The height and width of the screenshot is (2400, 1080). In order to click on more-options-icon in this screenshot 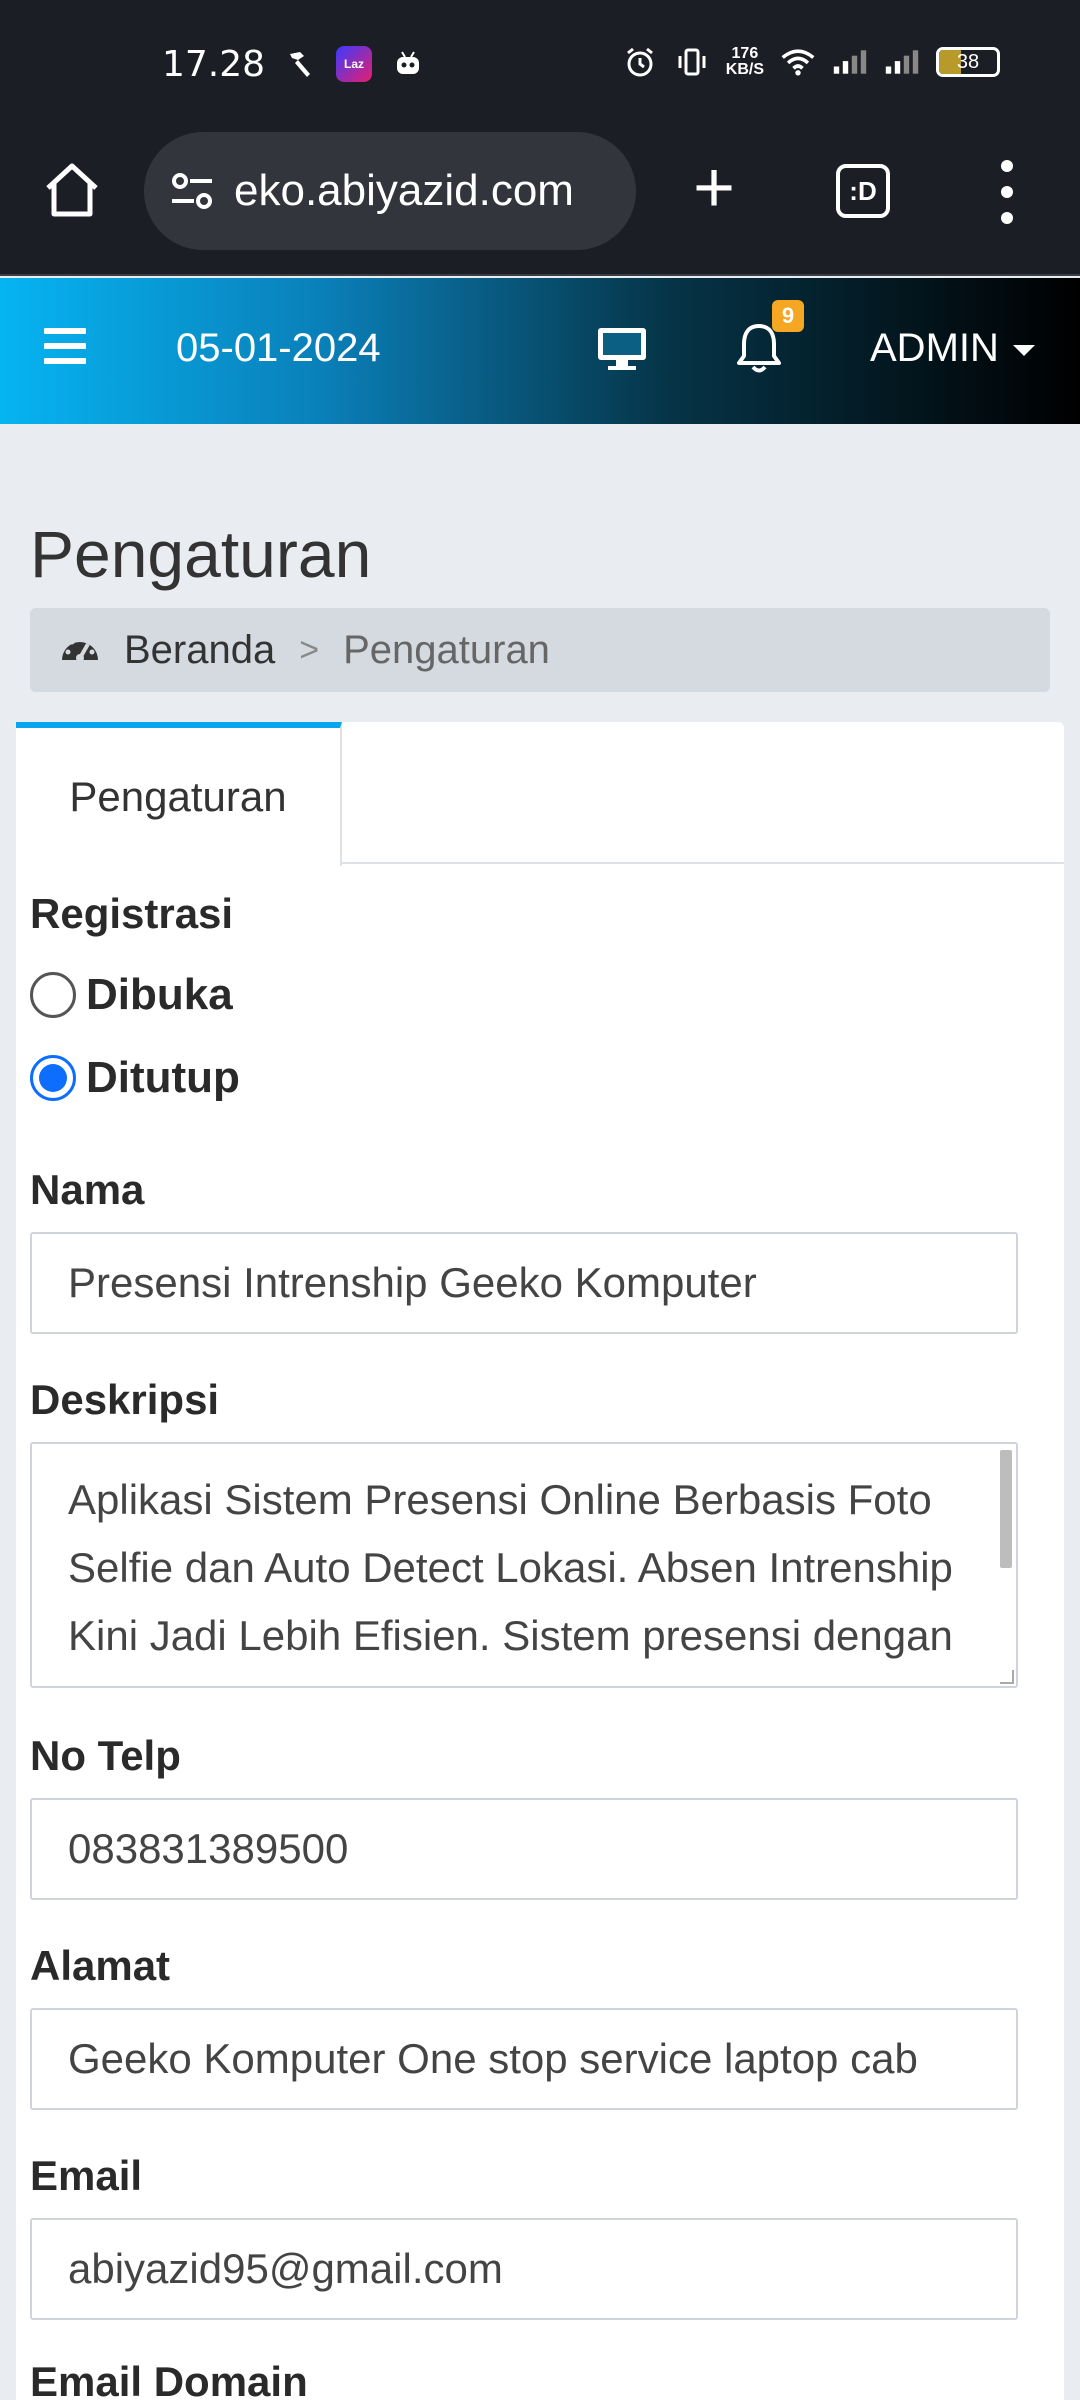, I will do `click(1007, 192)`.